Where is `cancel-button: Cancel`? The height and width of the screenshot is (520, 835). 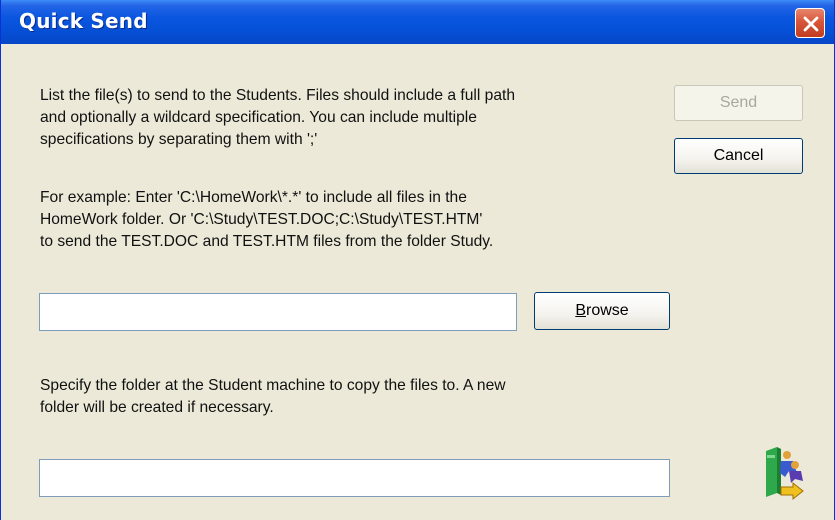
cancel-button: Cancel is located at coordinates (738, 156).